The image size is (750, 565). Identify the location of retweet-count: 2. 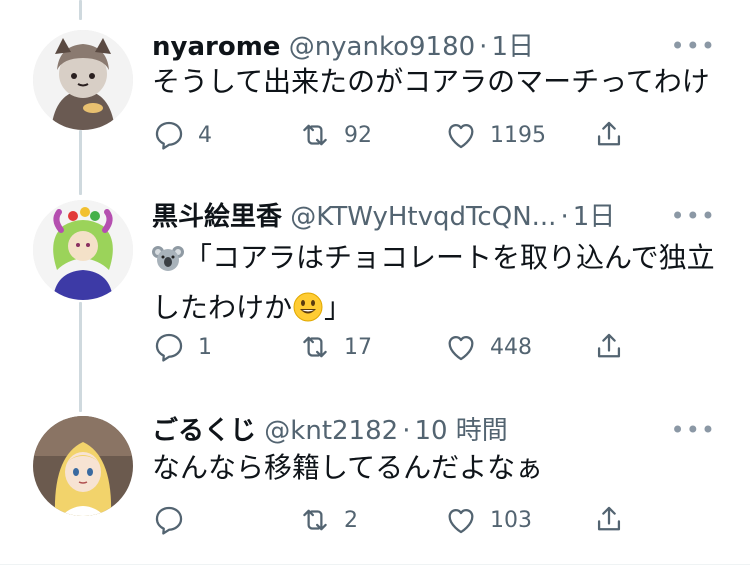
(351, 520).